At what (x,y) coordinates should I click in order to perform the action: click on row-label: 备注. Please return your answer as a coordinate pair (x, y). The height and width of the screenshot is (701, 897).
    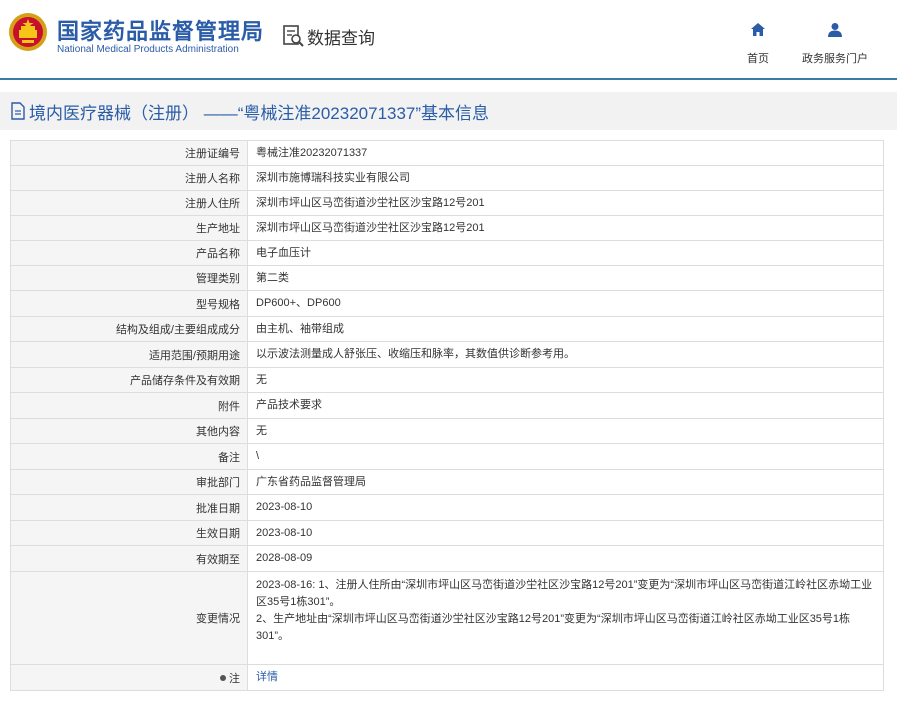
    Looking at the image, I should click on (129, 456).